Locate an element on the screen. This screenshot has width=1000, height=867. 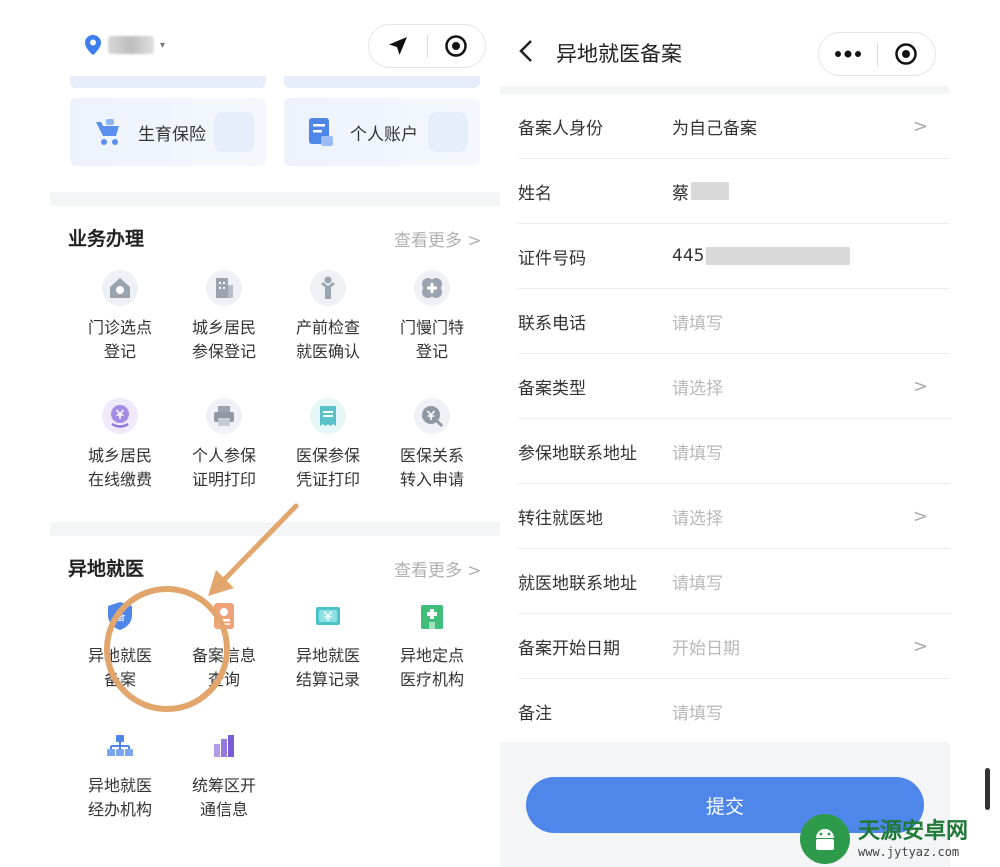
house-icon is located at coordinates (120, 288).